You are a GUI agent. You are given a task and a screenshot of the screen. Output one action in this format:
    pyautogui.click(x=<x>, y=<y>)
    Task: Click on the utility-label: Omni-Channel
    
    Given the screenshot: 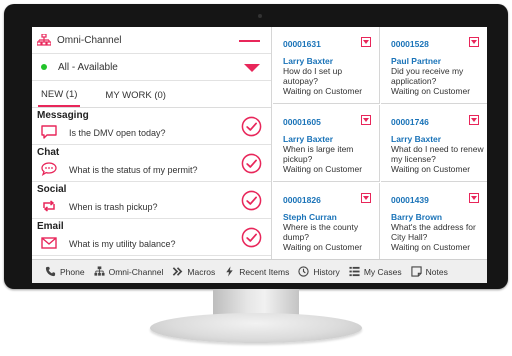 What is the action you would take?
    pyautogui.click(x=136, y=271)
    